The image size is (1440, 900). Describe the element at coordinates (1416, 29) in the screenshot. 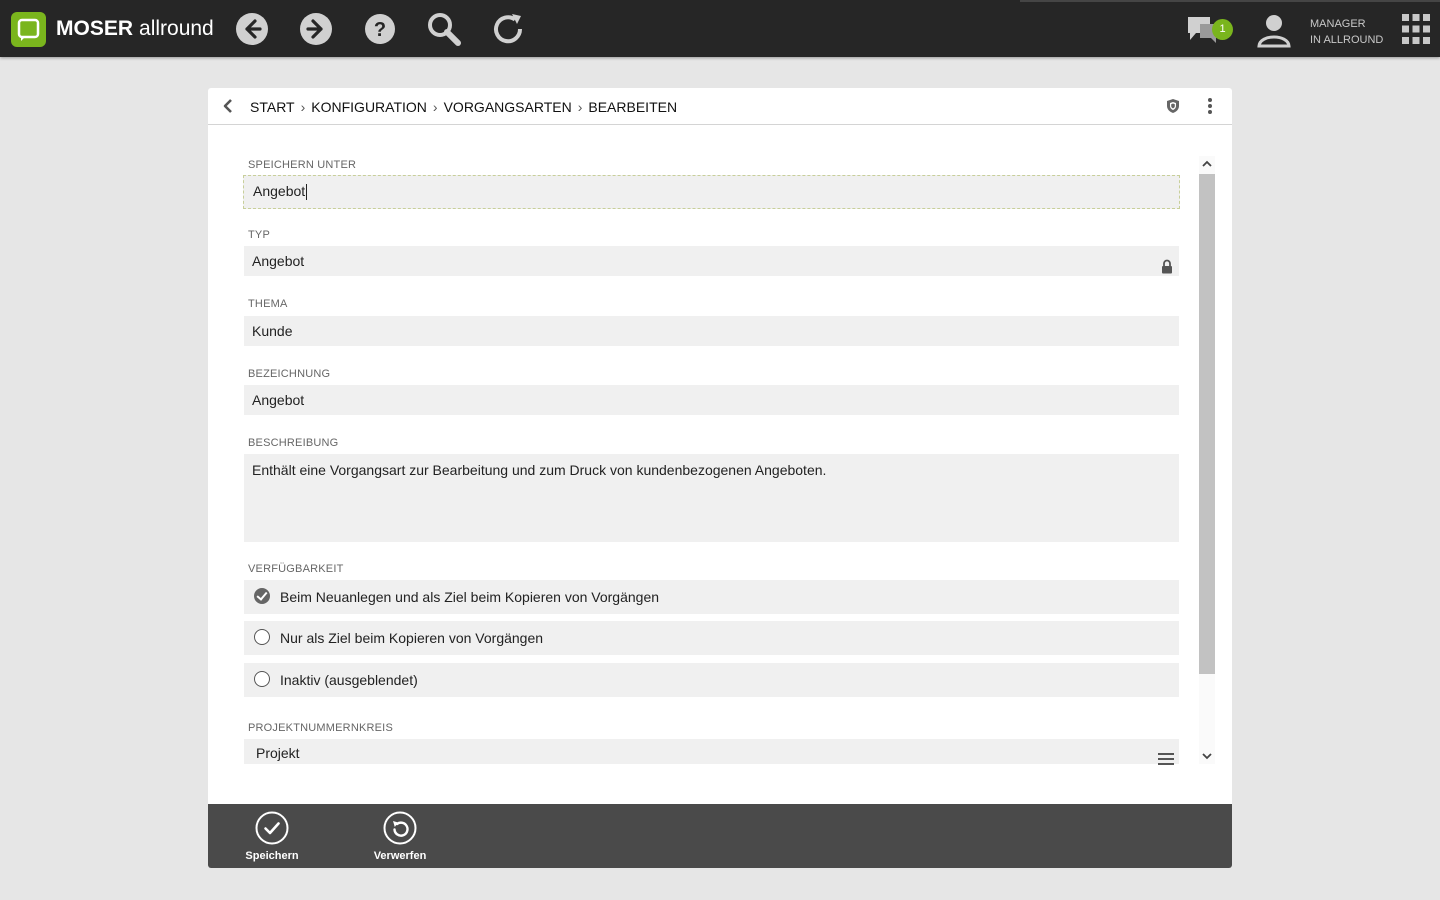

I see `apps-grid-icon` at that location.